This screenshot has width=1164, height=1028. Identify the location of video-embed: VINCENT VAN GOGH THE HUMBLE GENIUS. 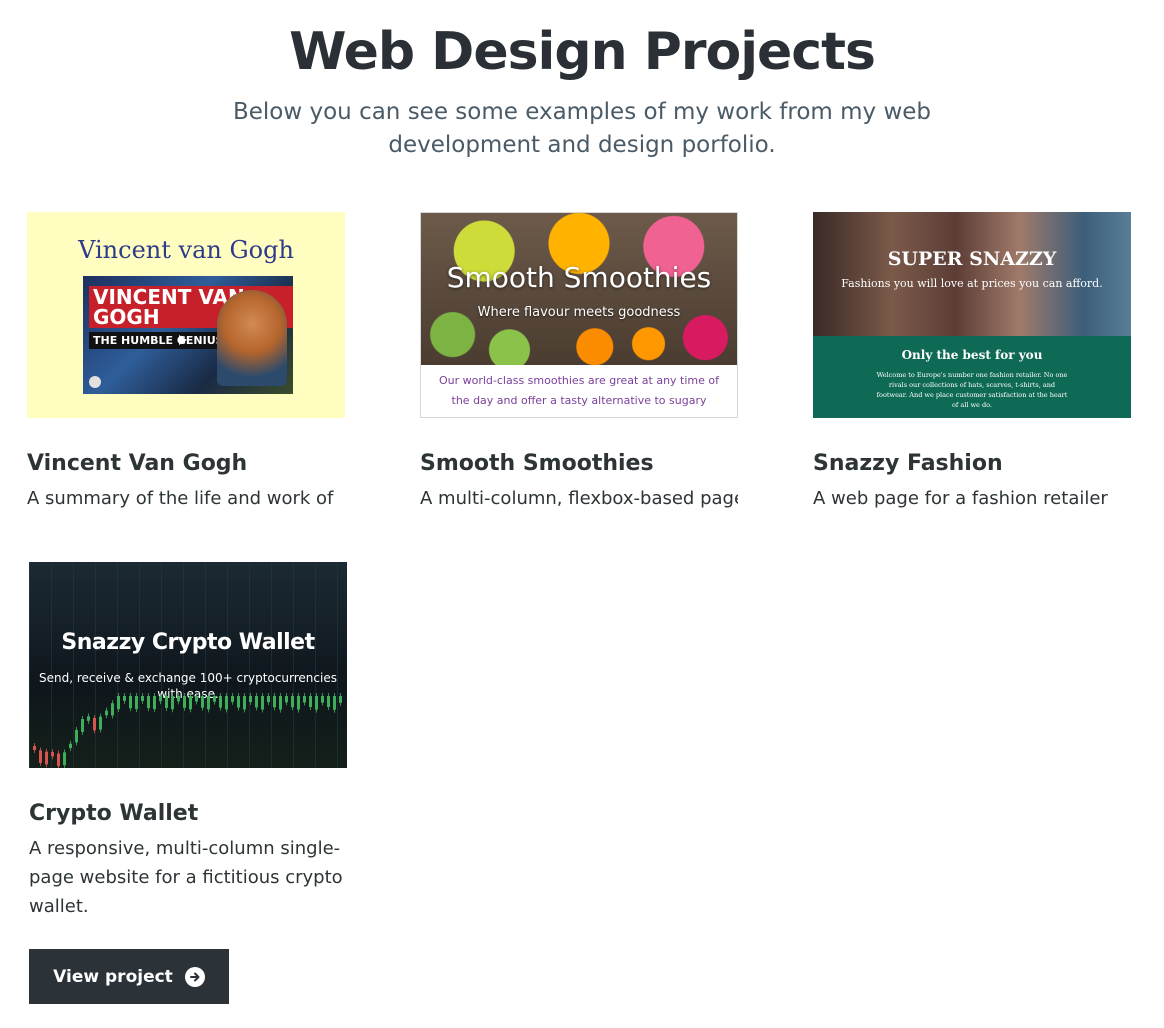
(188, 335).